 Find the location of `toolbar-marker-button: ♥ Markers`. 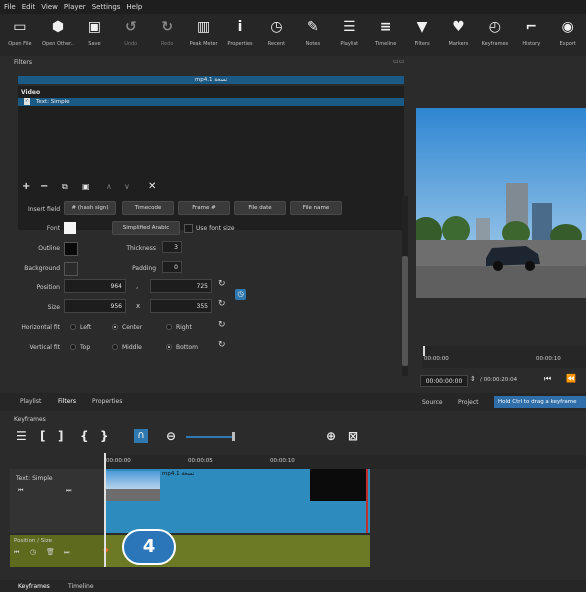

toolbar-marker-button: ♥ Markers is located at coordinates (458, 35).